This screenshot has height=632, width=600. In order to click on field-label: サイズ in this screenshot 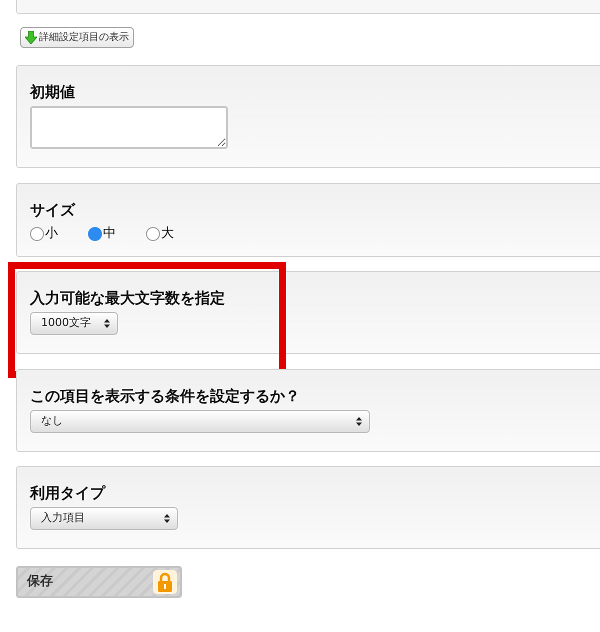, I will do `click(53, 210)`.